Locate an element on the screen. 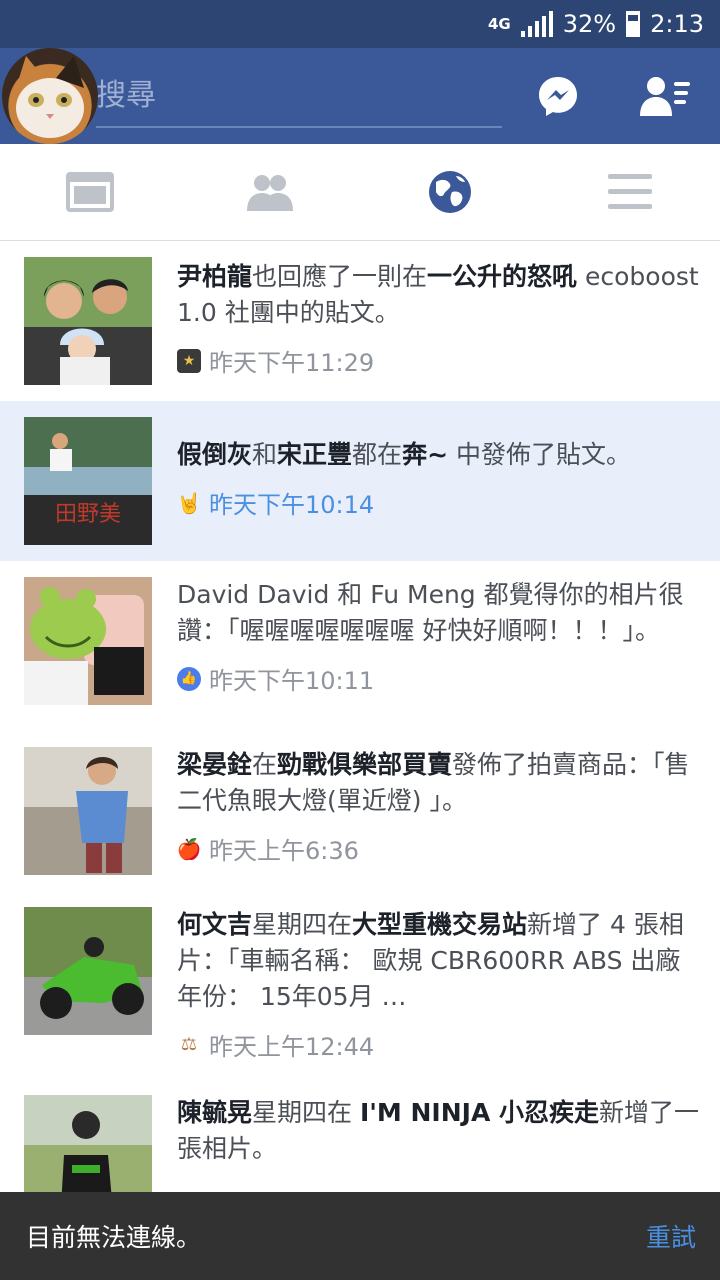 The image size is (720, 1280). notification-time-row: 🤘 昨天下午10:14 is located at coordinates (438, 502).